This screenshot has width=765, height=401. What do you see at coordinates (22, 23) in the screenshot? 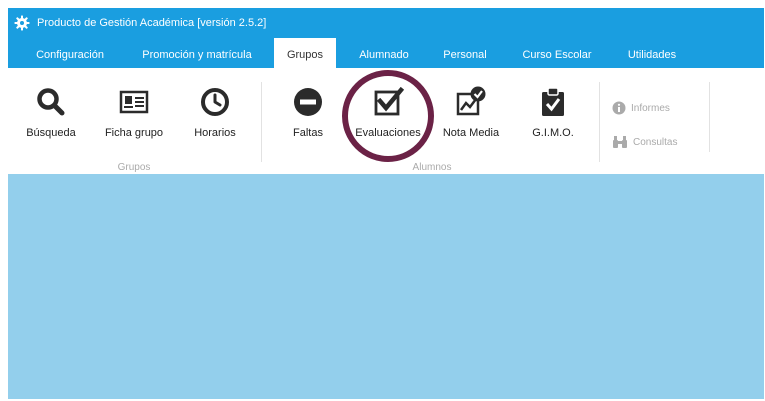
I see `gear-icon` at bounding box center [22, 23].